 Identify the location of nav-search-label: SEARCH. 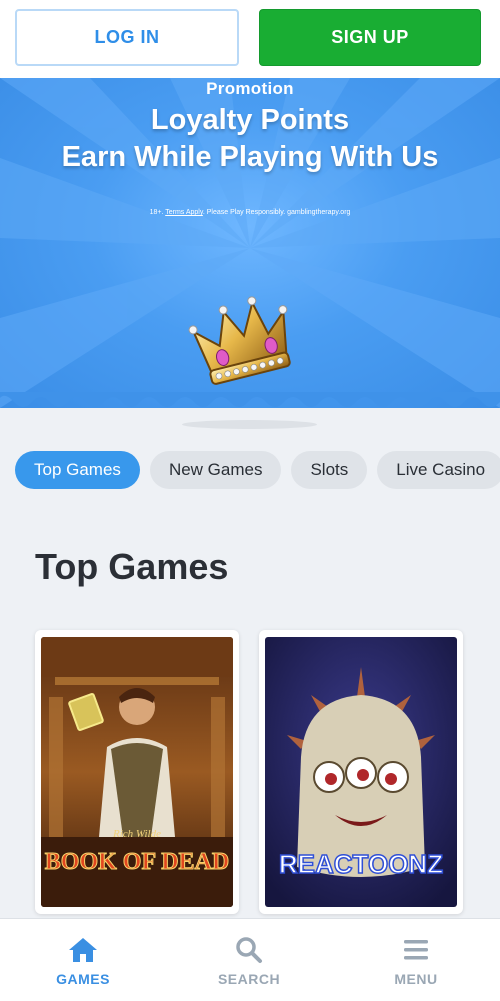
(249, 979).